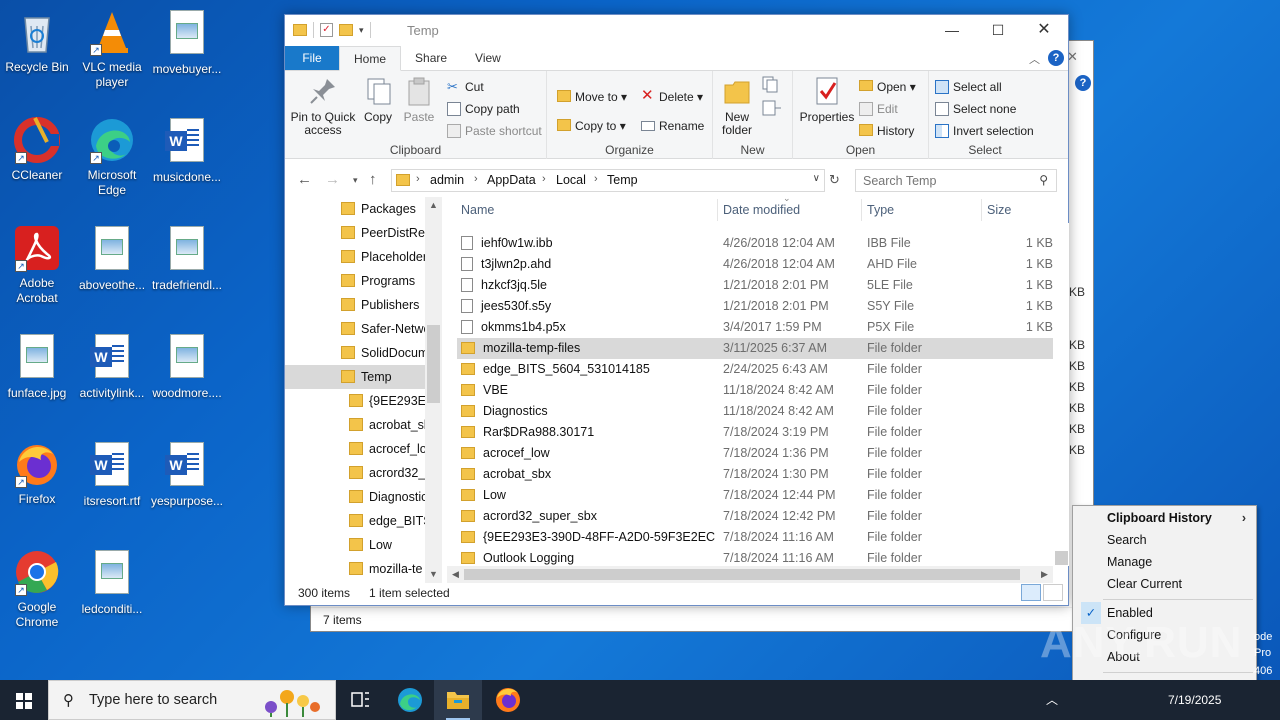 This screenshot has width=1280, height=720. I want to click on collapse-ribbon-icon: ︿, so click(1034, 59).